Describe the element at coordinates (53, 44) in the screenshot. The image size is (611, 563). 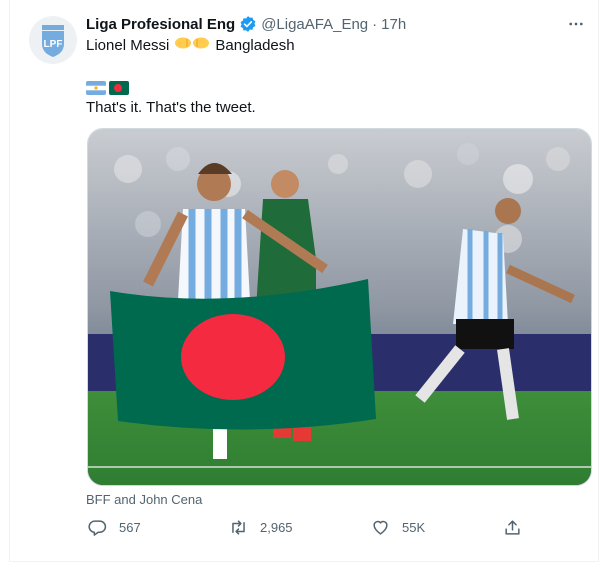
I see `svg-text: LPF` at that location.